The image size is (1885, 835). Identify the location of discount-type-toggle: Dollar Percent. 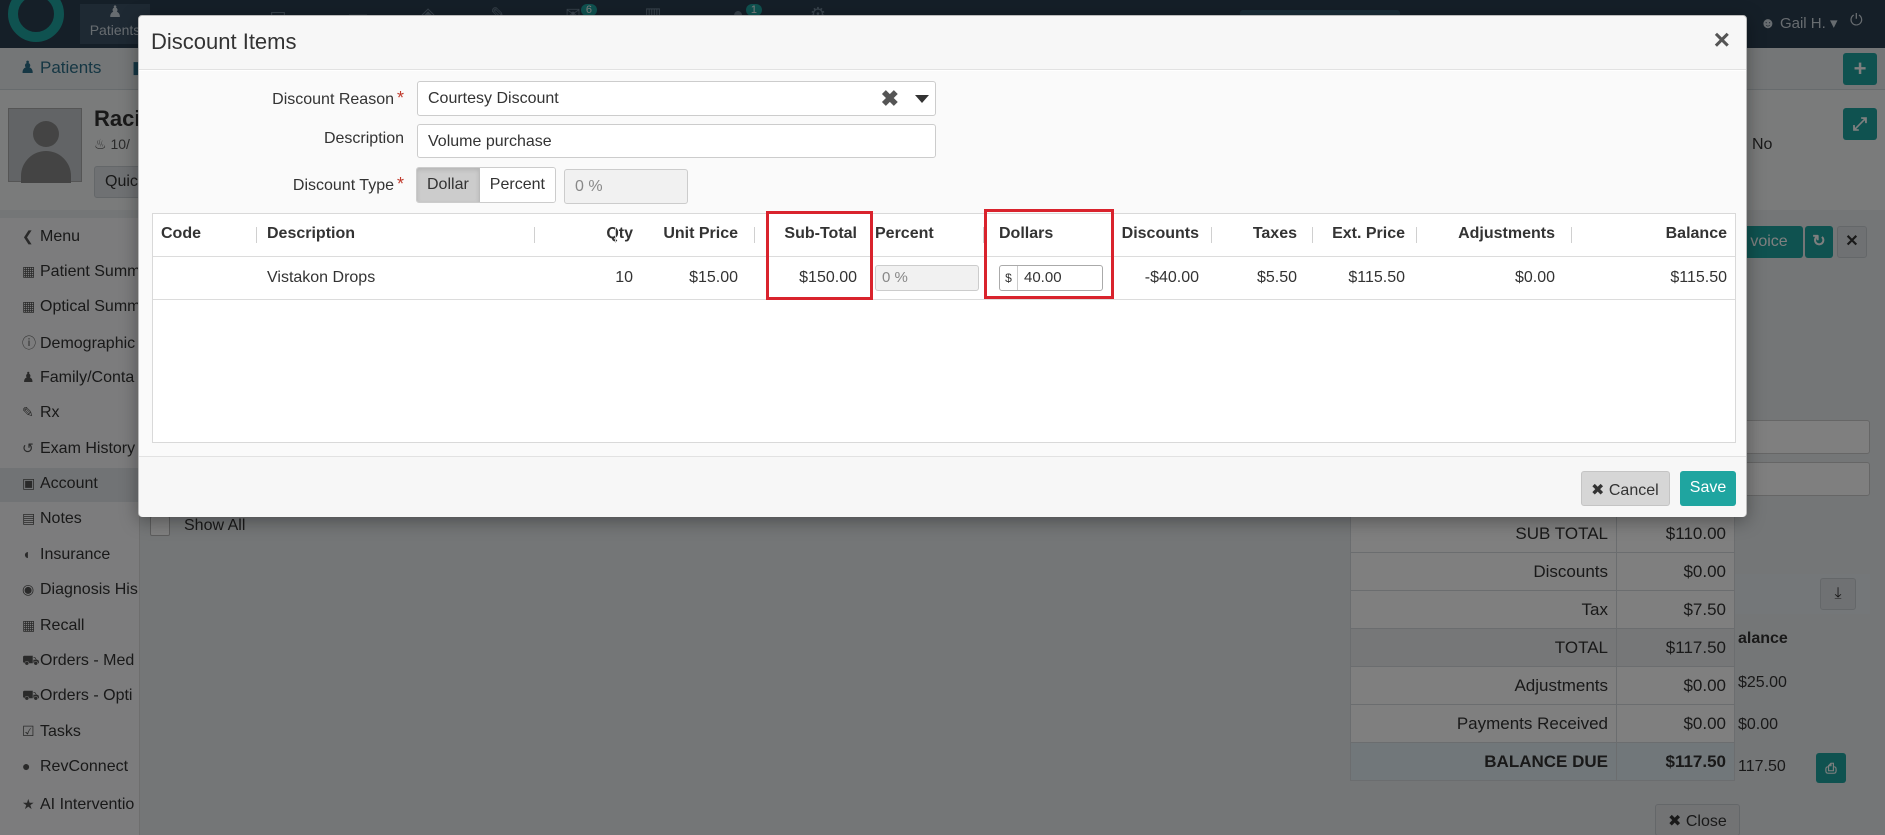
(486, 185).